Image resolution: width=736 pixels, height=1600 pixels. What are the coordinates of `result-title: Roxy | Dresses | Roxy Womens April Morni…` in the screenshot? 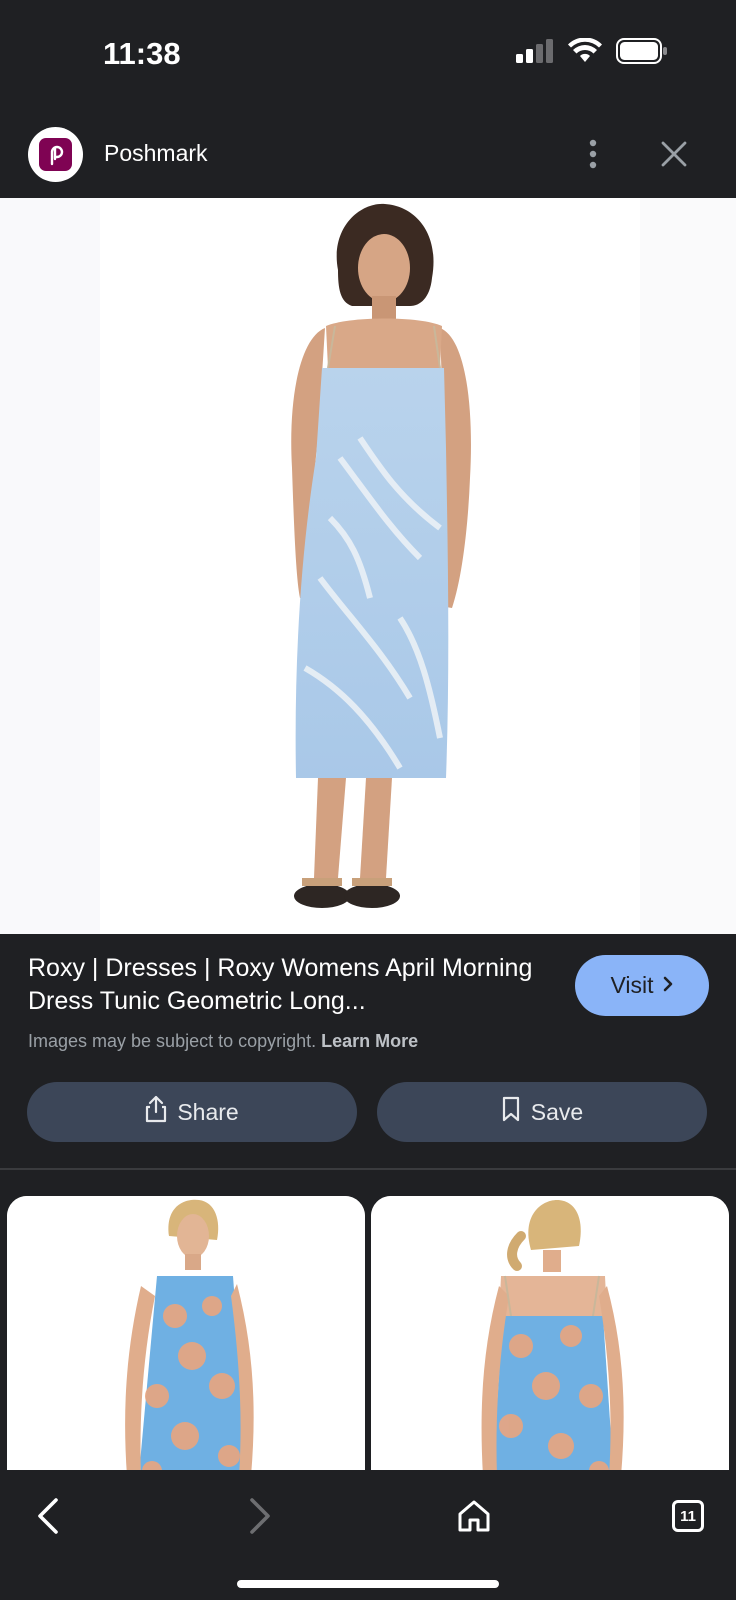 It's located at (288, 985).